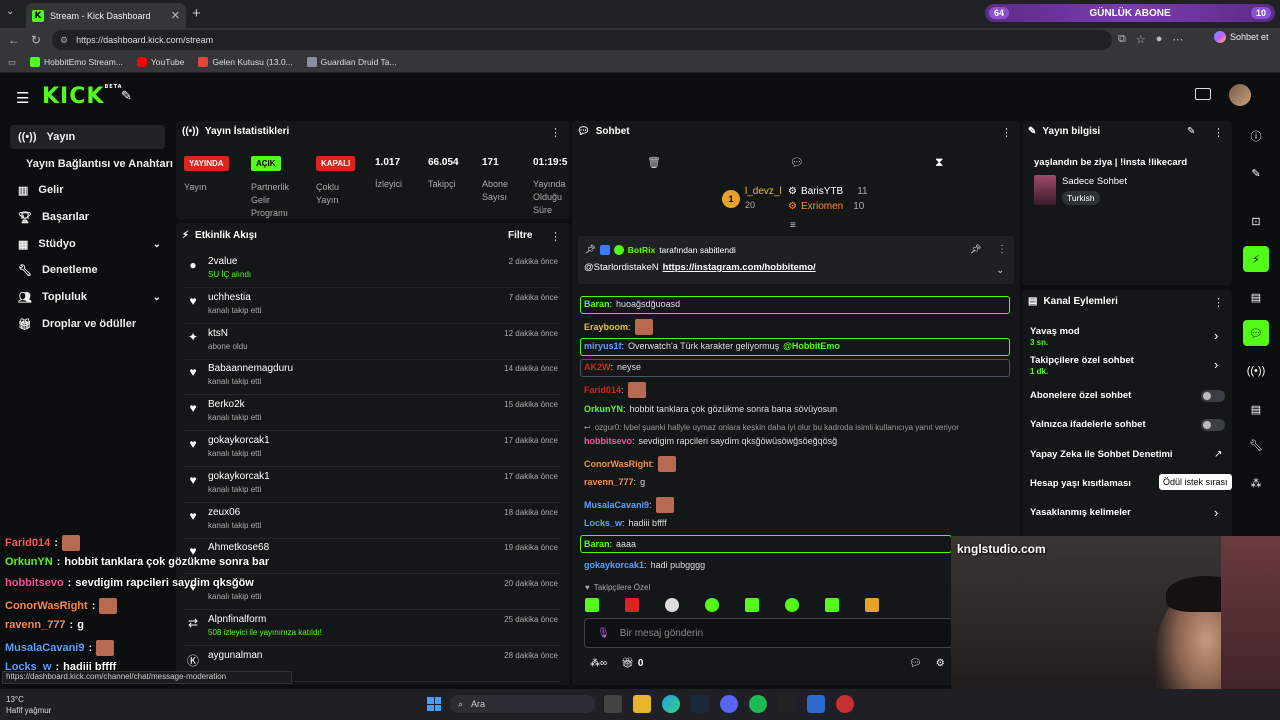  Describe the element at coordinates (603, 409) in the screenshot. I see `chat-username: OrkunYN` at that location.